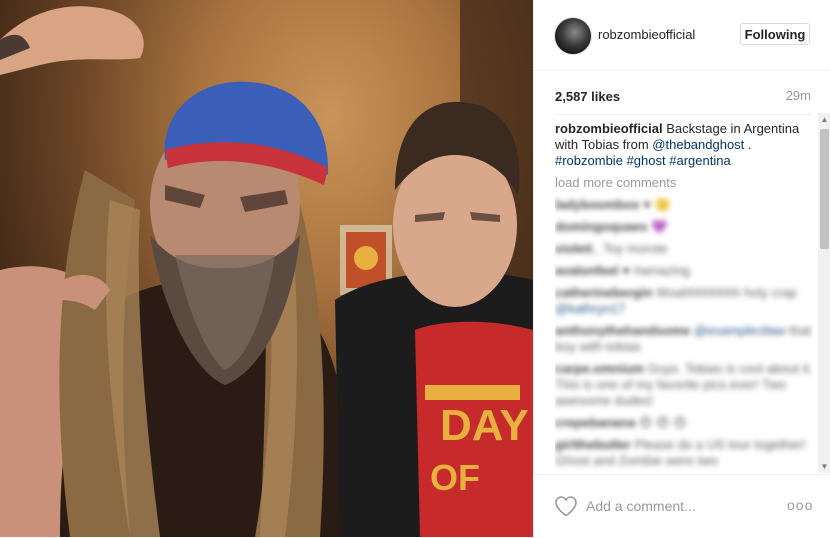 This screenshot has width=830, height=538. What do you see at coordinates (740, 330) in the screenshot?
I see `comment-mention: @examplectlaw` at bounding box center [740, 330].